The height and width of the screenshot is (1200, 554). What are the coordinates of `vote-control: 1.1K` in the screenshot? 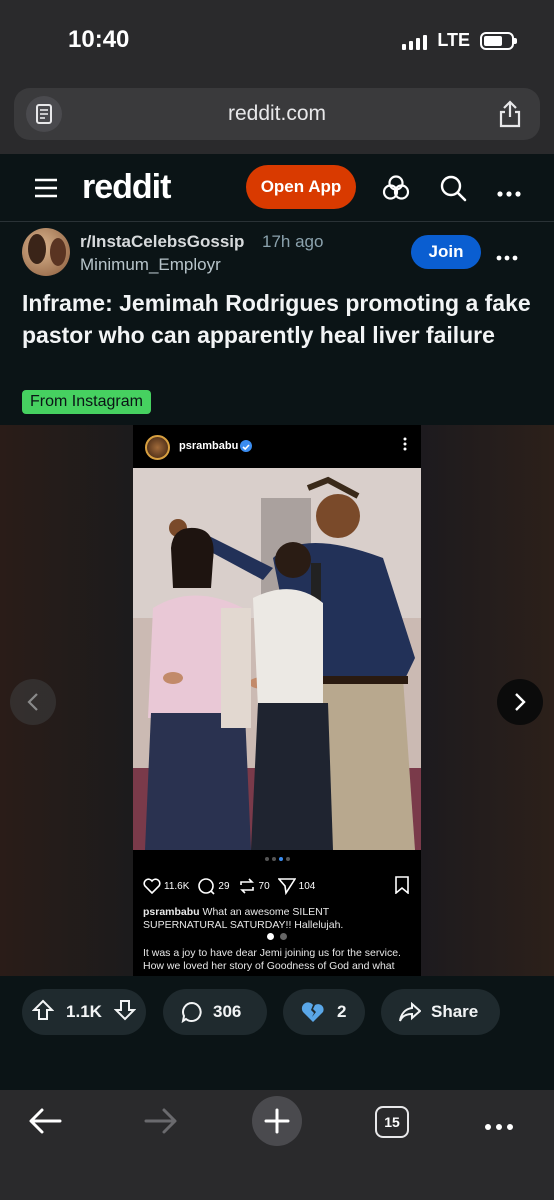 It's located at (84, 1012).